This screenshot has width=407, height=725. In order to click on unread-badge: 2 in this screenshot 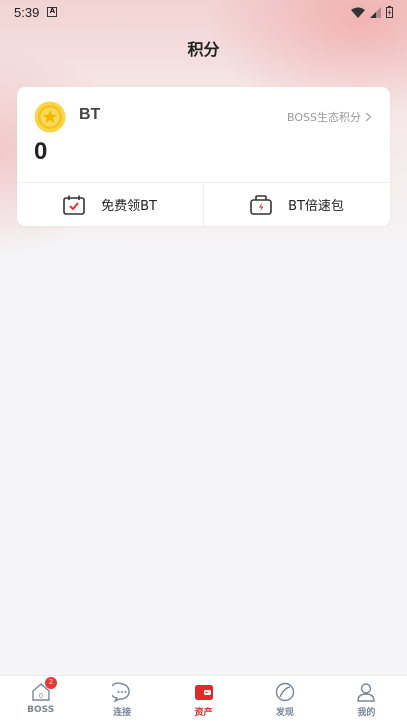, I will do `click(51, 683)`.